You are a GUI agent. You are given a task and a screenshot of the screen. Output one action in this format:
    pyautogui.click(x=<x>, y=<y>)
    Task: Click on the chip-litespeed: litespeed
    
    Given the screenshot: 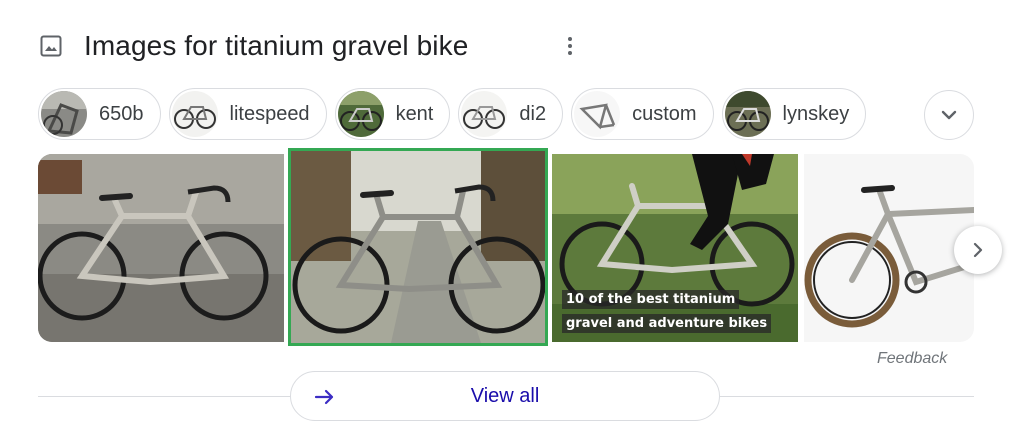 What is the action you would take?
    pyautogui.click(x=247, y=114)
    